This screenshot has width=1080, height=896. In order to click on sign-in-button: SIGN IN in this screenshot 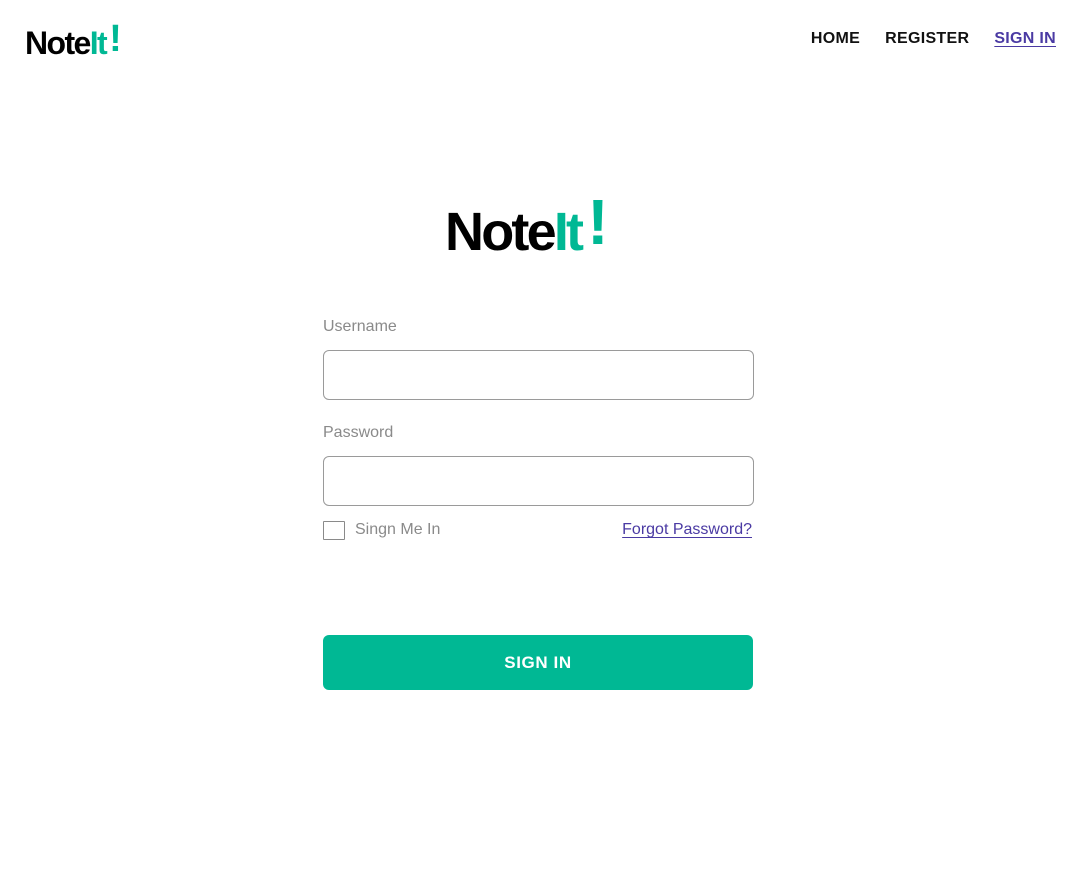, I will do `click(538, 662)`.